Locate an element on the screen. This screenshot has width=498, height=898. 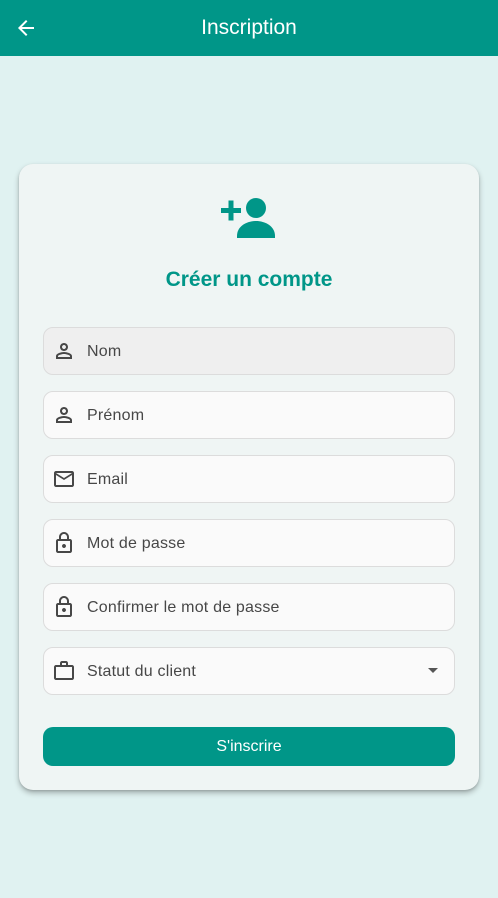
prenom-field: Prénom is located at coordinates (249, 415).